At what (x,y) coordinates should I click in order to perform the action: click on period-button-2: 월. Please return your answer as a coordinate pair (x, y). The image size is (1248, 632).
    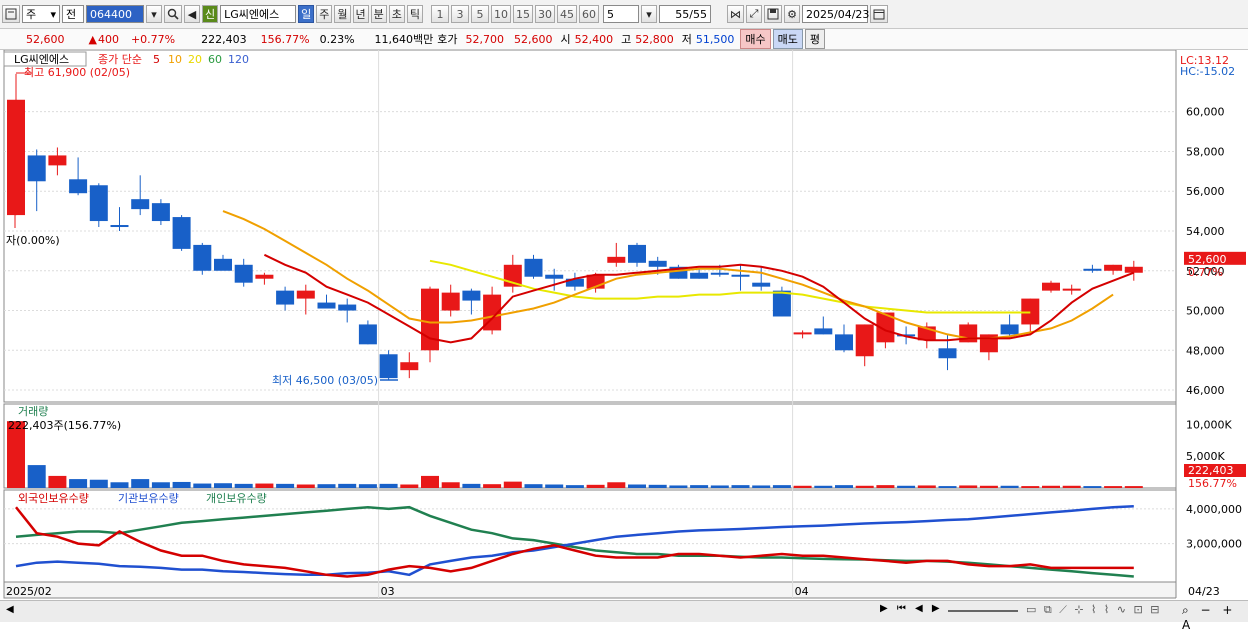
    Looking at the image, I should click on (342, 14).